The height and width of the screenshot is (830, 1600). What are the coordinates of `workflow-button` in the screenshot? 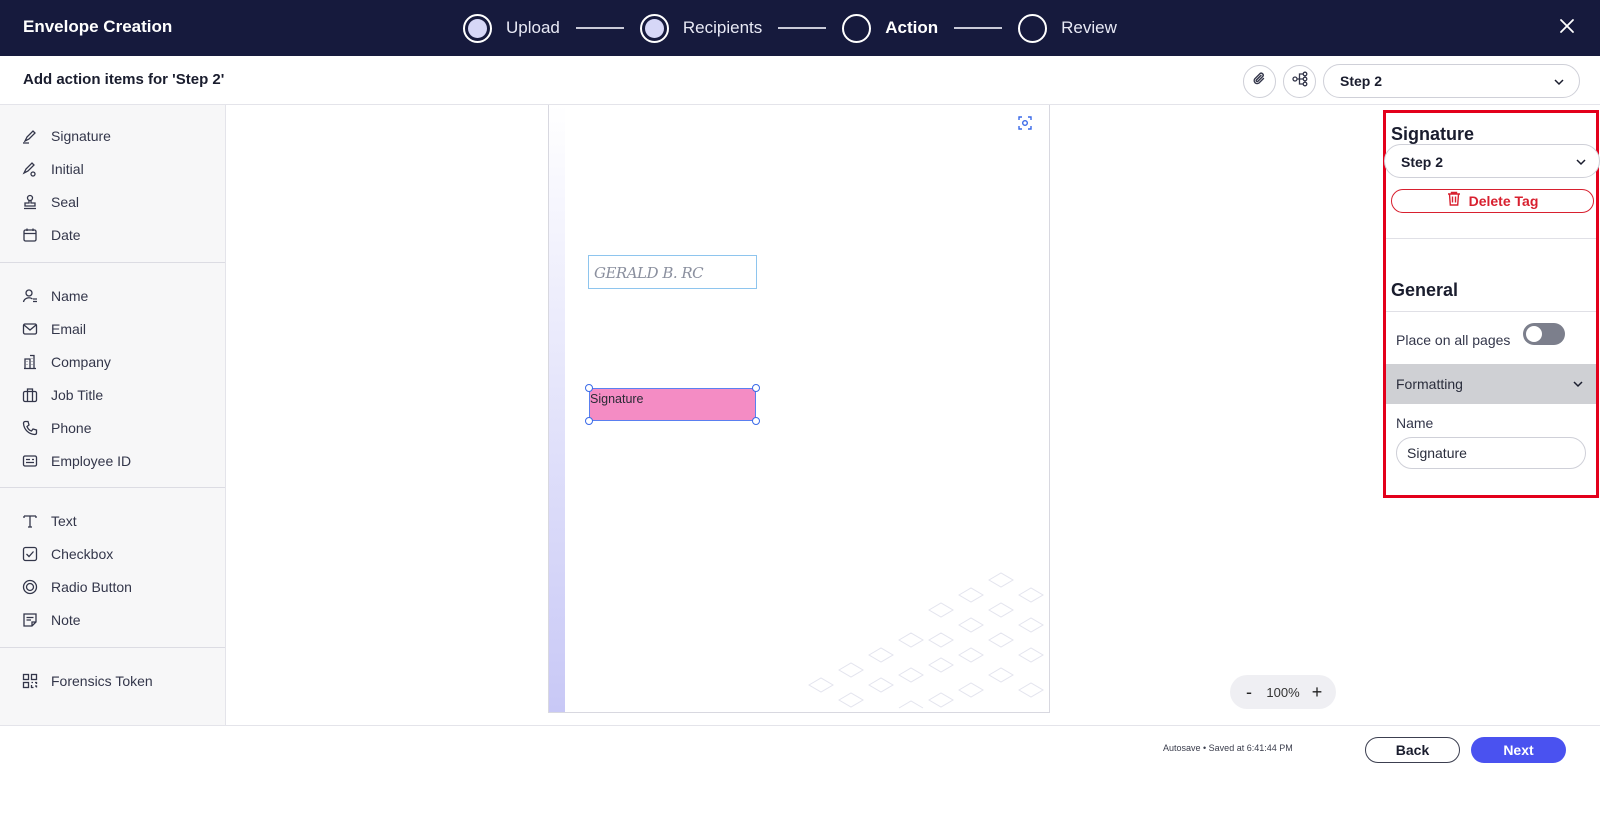 It's located at (1299, 81).